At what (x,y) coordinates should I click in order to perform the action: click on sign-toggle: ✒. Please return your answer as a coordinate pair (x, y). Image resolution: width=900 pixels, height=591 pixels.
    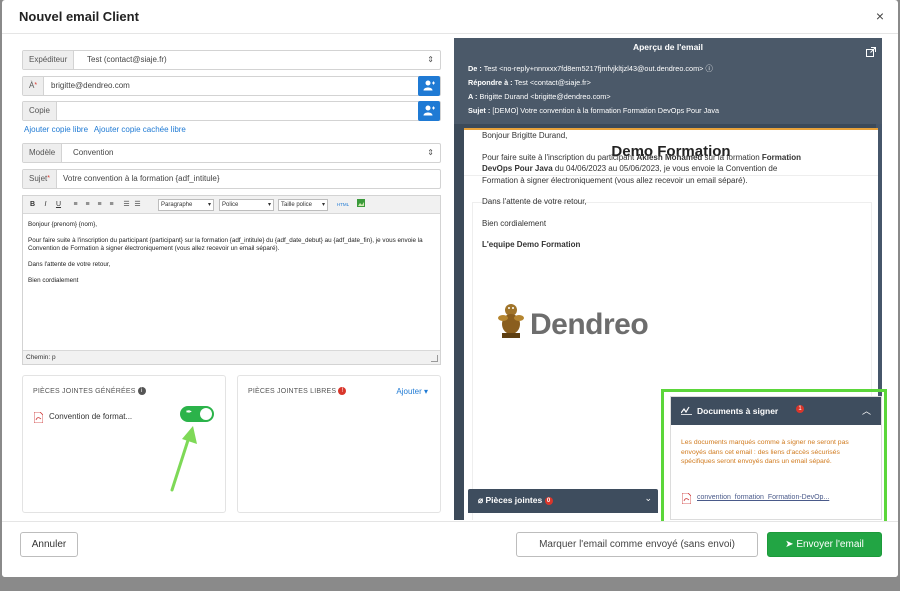
    Looking at the image, I should click on (197, 414).